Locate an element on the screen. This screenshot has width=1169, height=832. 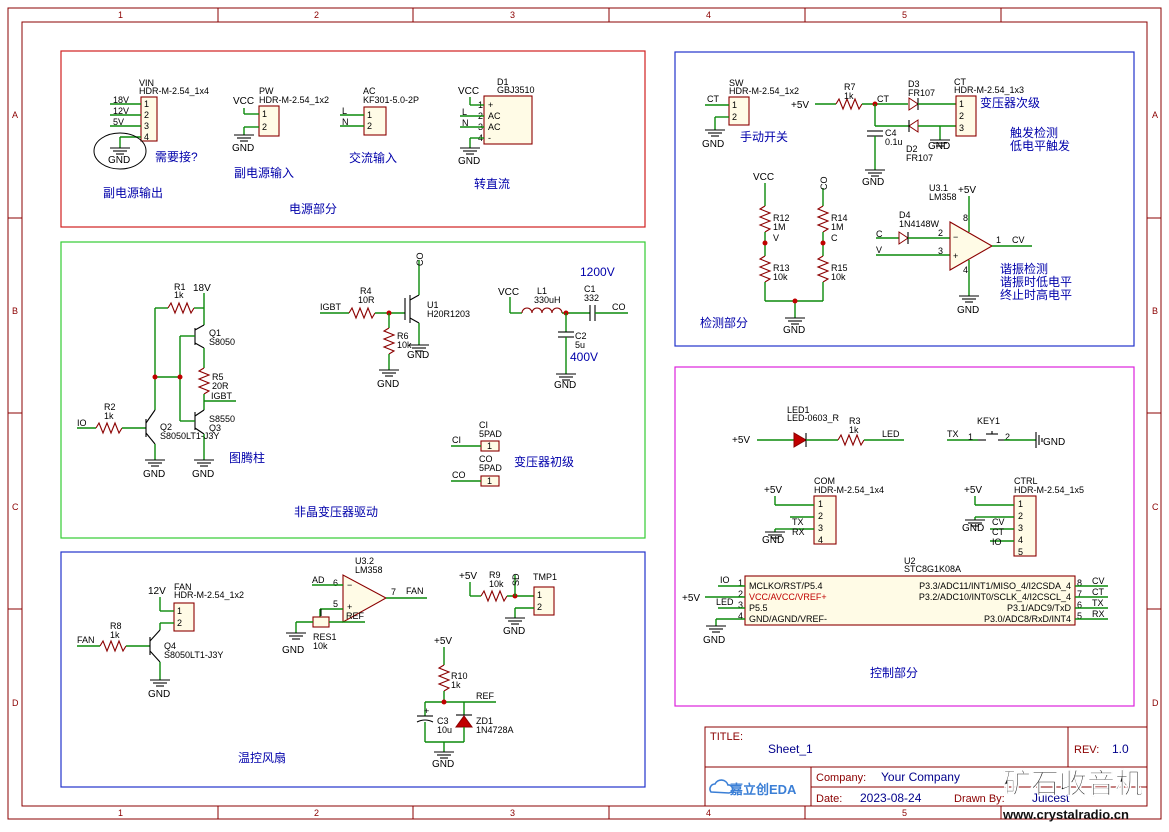
svg-text: 低电平触发 is located at coordinates (1040, 145).